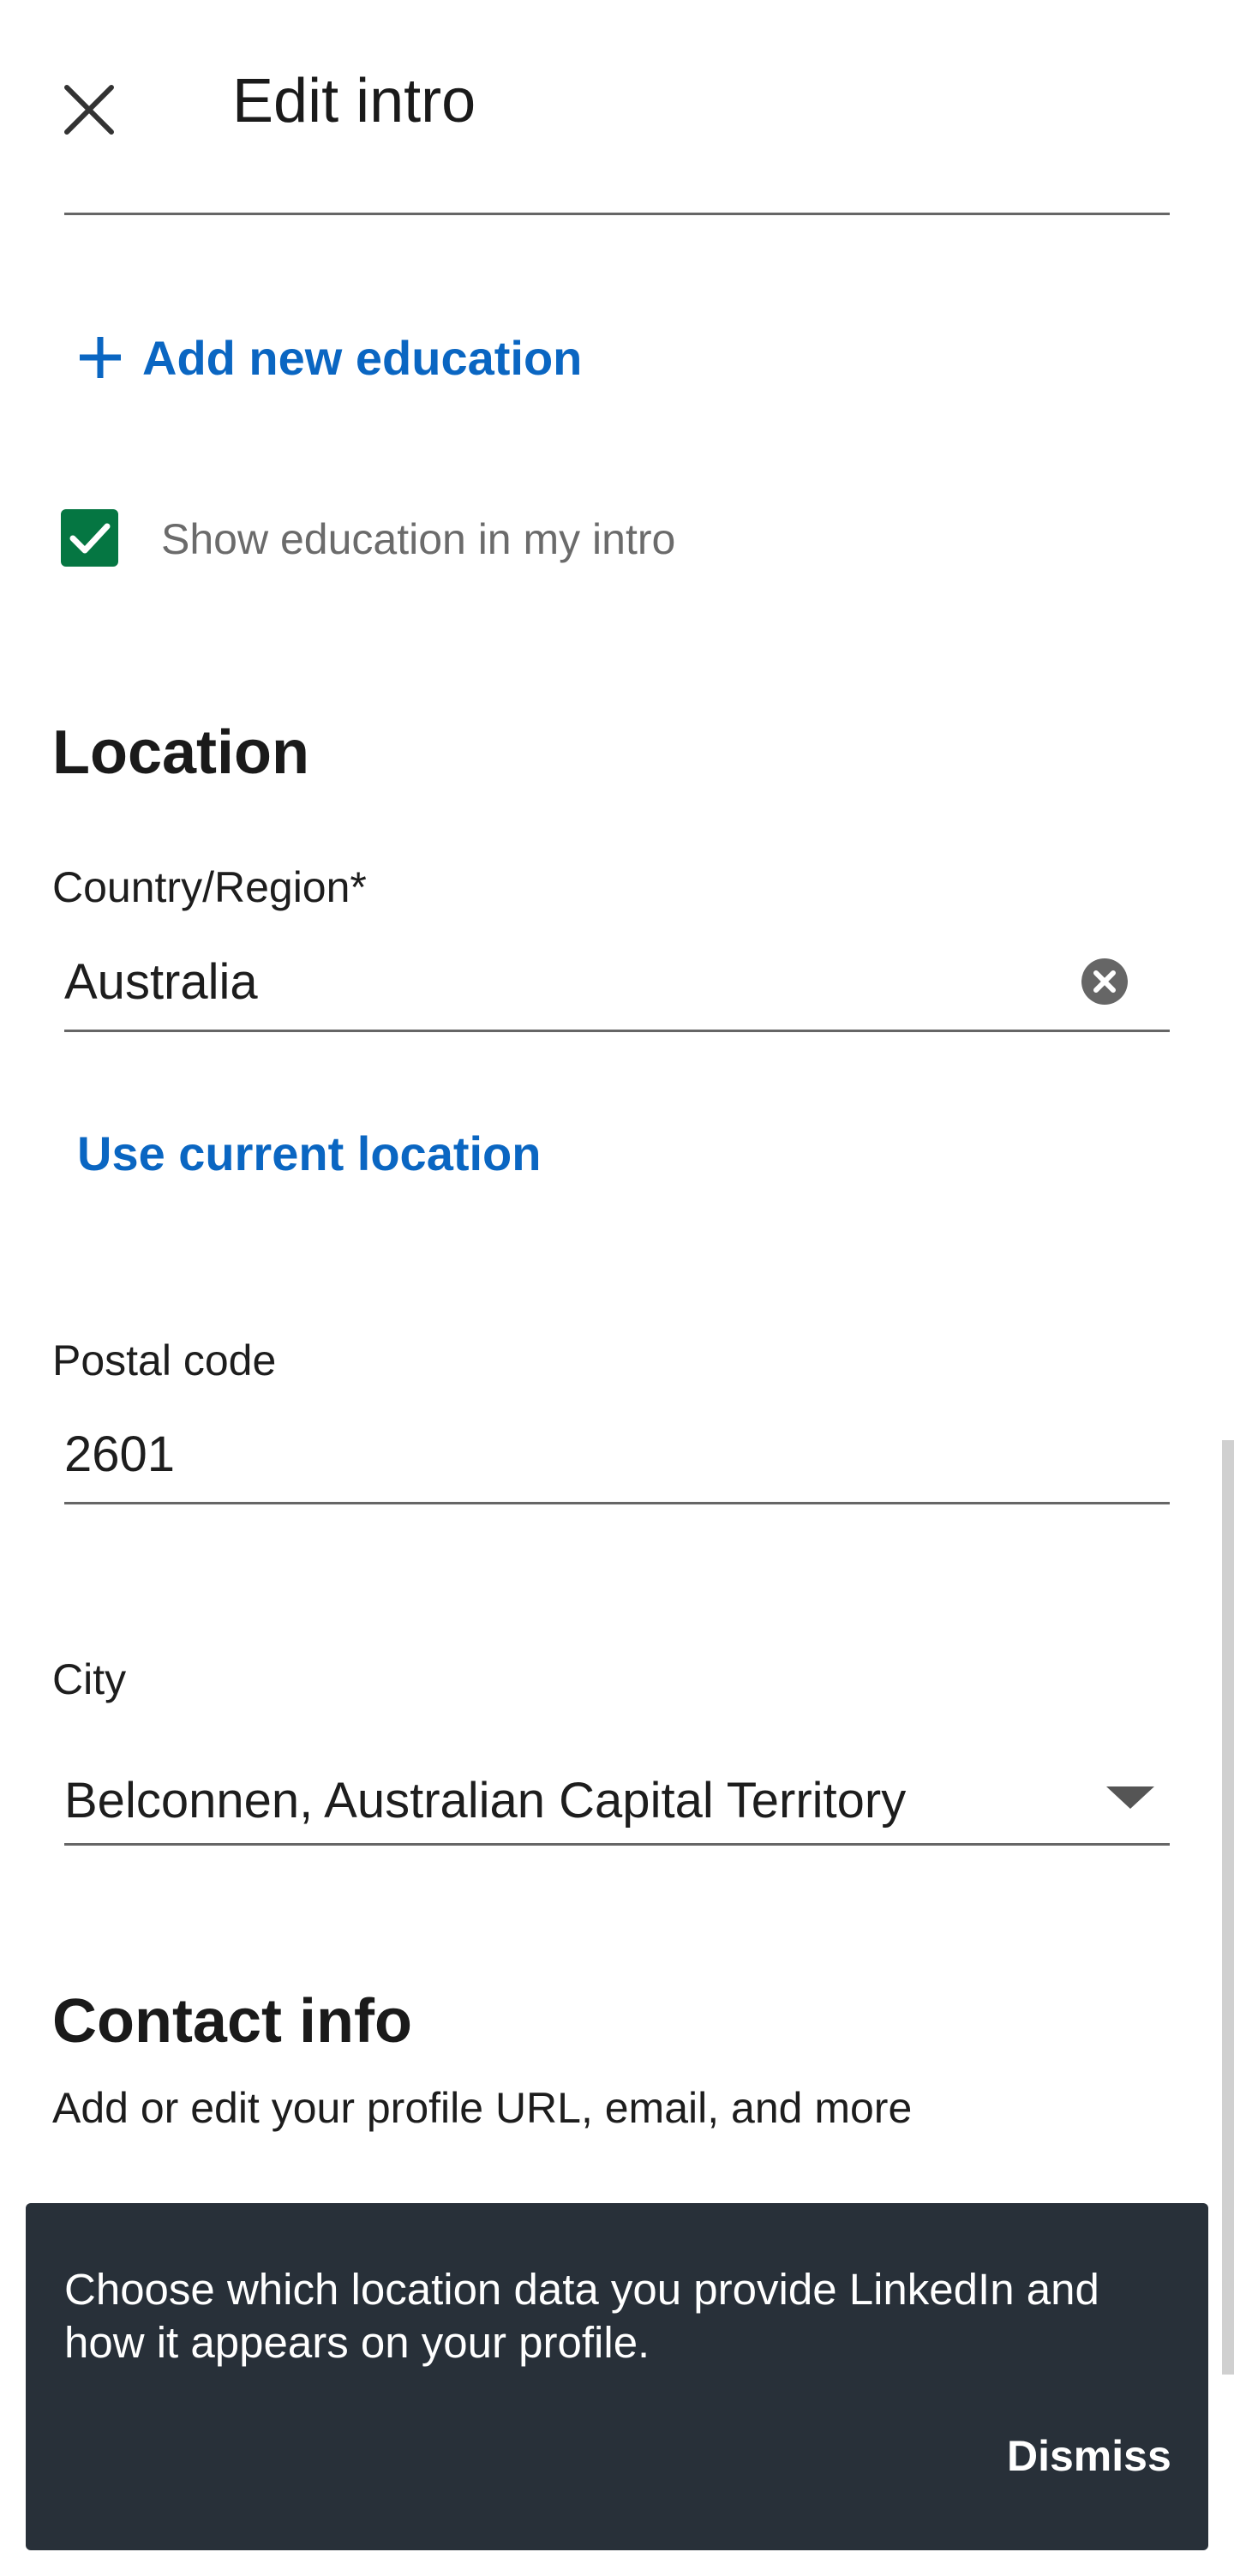  Describe the element at coordinates (164, 1360) in the screenshot. I see `postal-code-label: Postal code` at that location.